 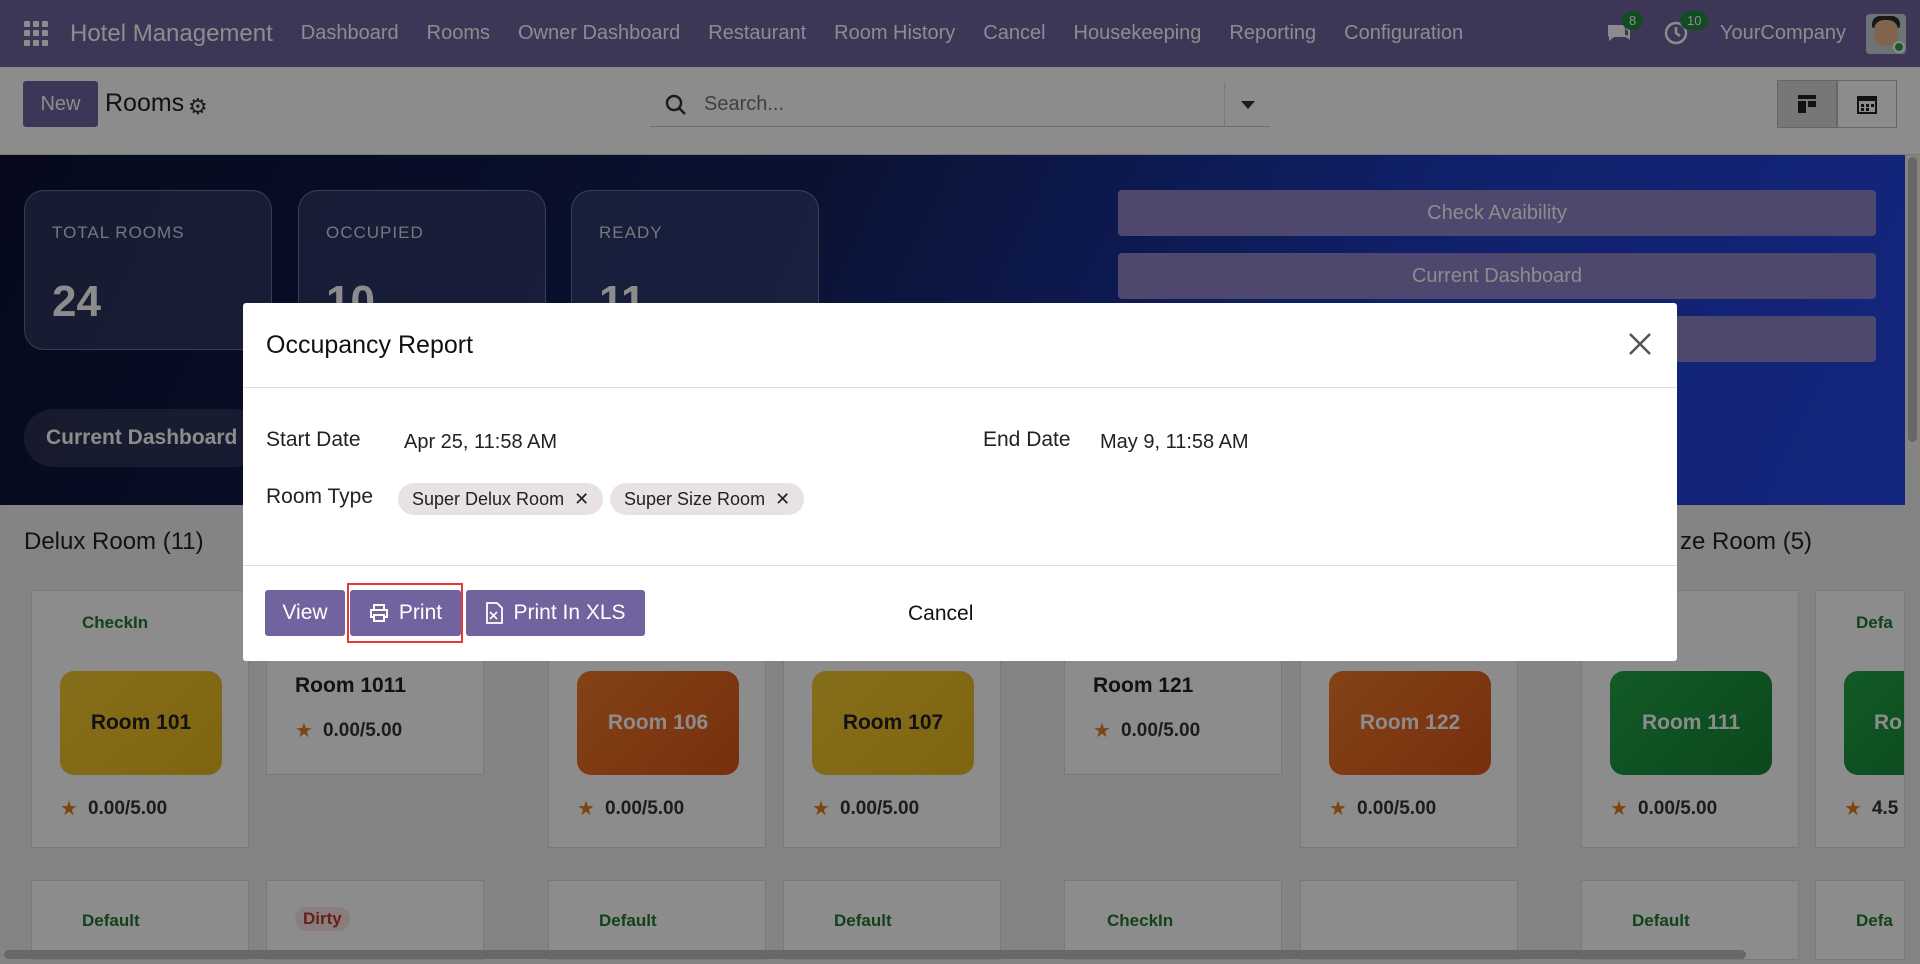 What do you see at coordinates (695, 498) in the screenshot?
I see `tag-label: Super Size Room` at bounding box center [695, 498].